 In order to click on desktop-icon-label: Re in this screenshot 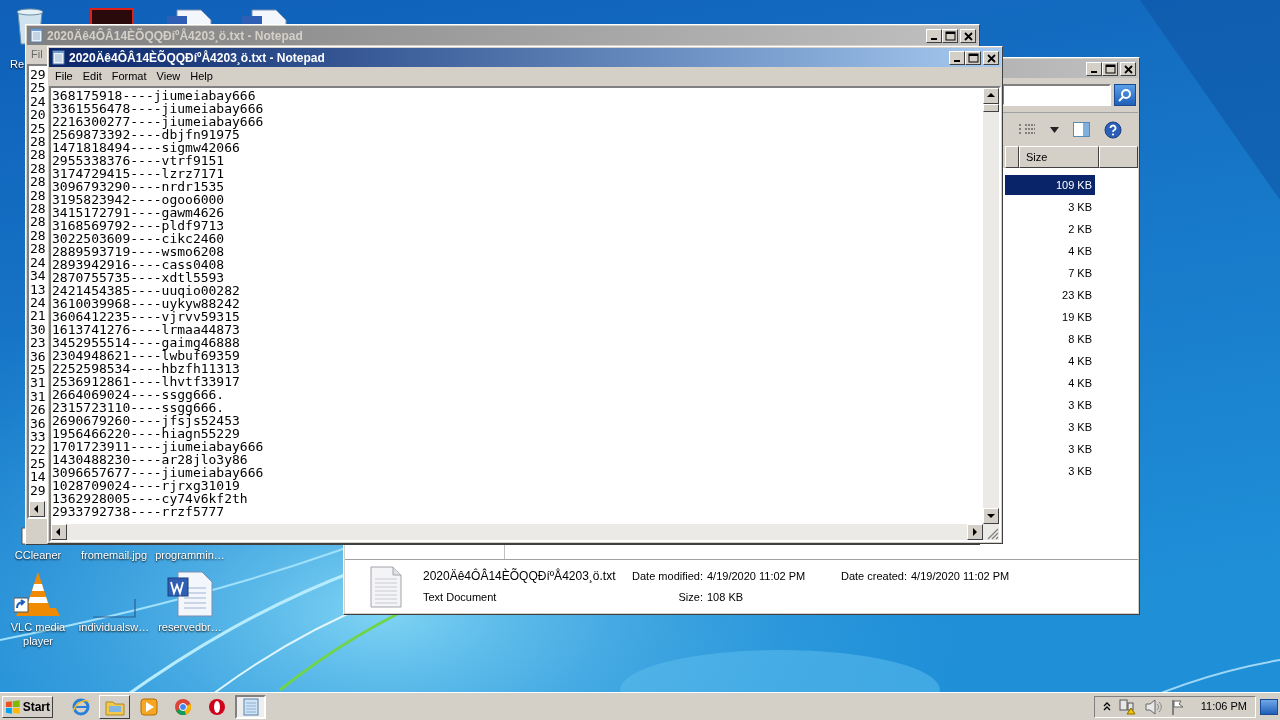, I will do `click(17, 64)`.